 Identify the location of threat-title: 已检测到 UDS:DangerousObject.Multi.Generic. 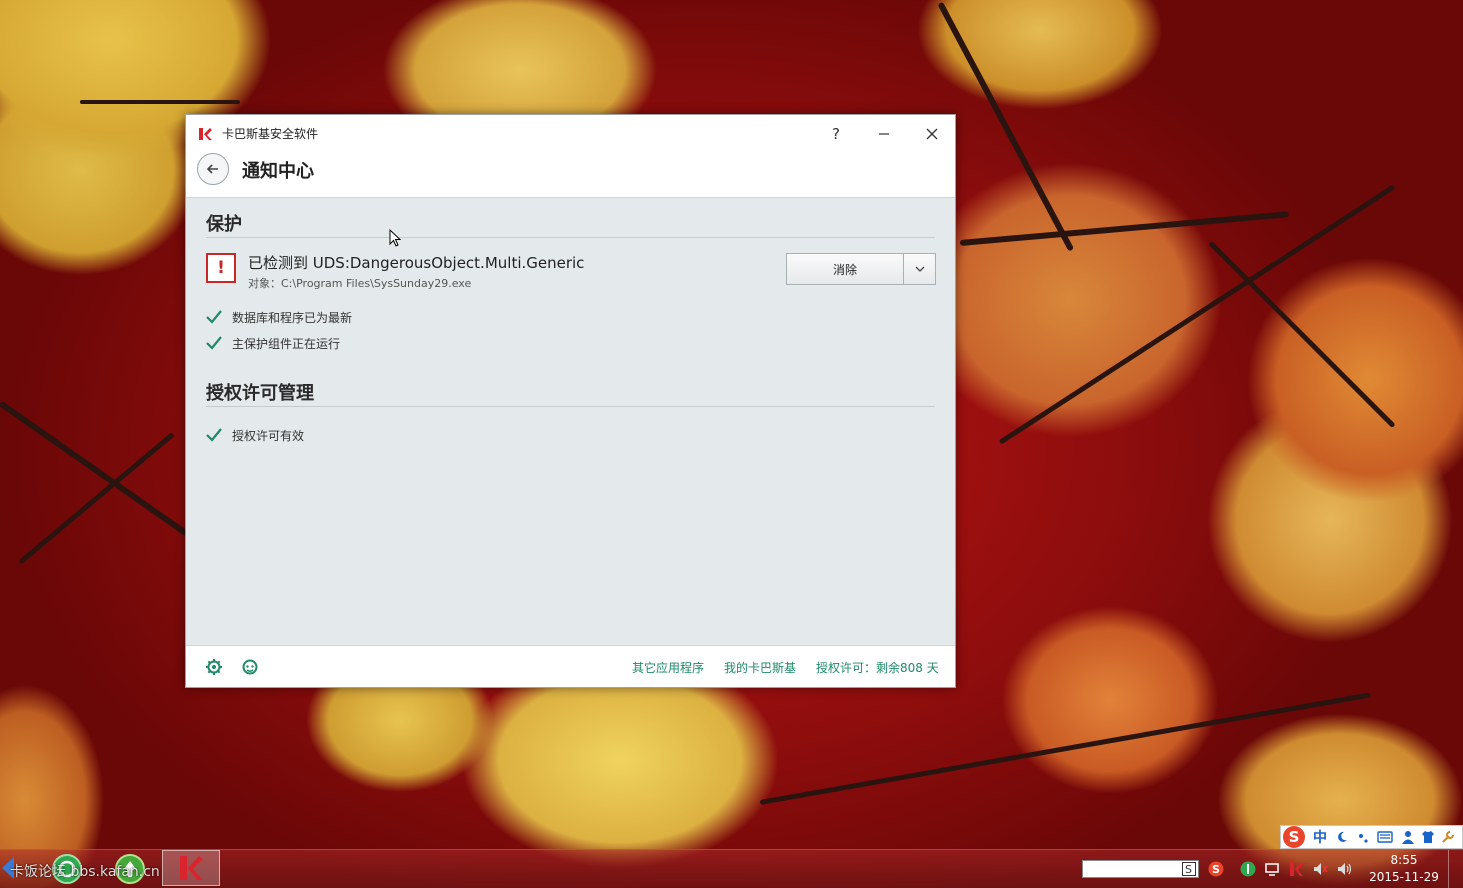
(416, 263).